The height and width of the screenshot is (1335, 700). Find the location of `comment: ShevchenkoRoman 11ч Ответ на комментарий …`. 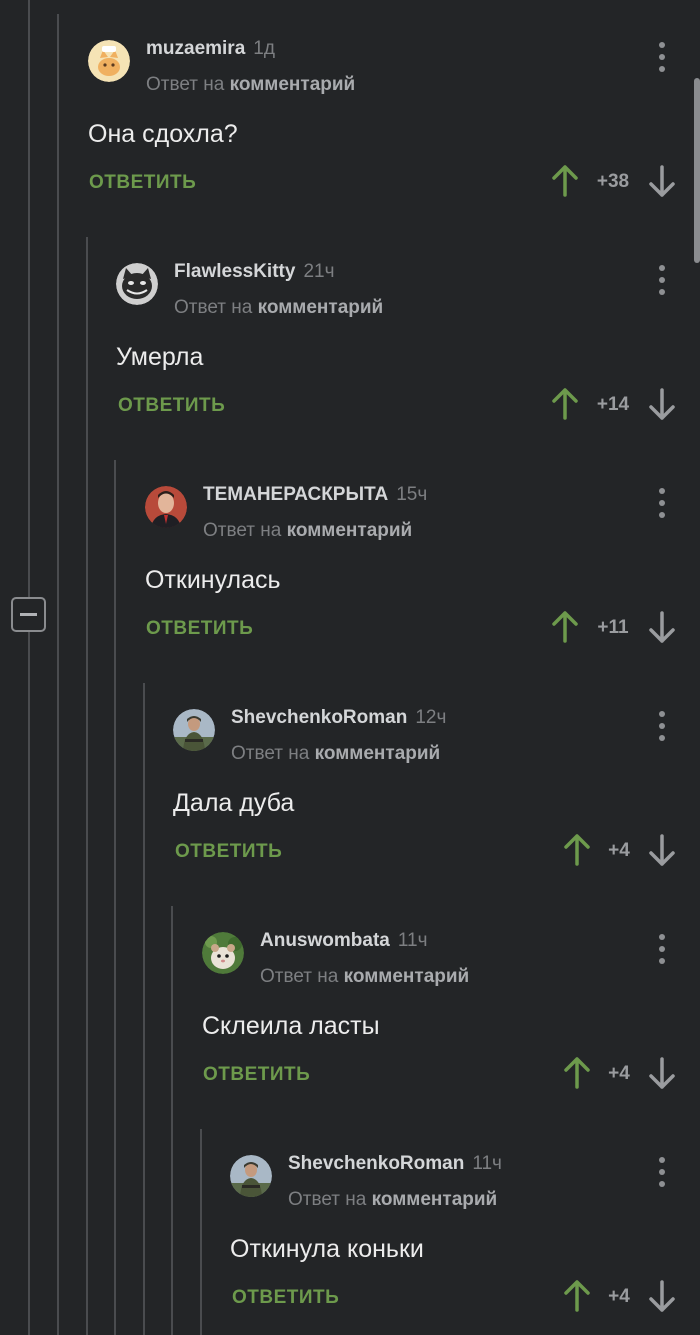

comment: ShevchenkoRoman 11ч Ответ на комментарий … is located at coordinates (350, 1240).